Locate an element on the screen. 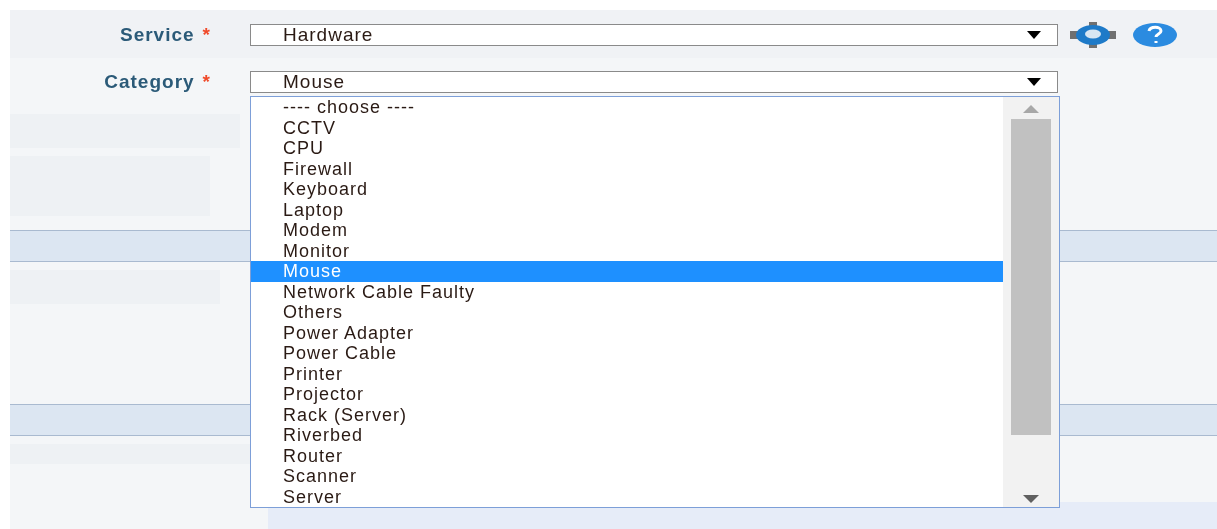 Image resolution: width=1217 pixels, height=529 pixels. dropdown-option: Projector is located at coordinates (627, 394).